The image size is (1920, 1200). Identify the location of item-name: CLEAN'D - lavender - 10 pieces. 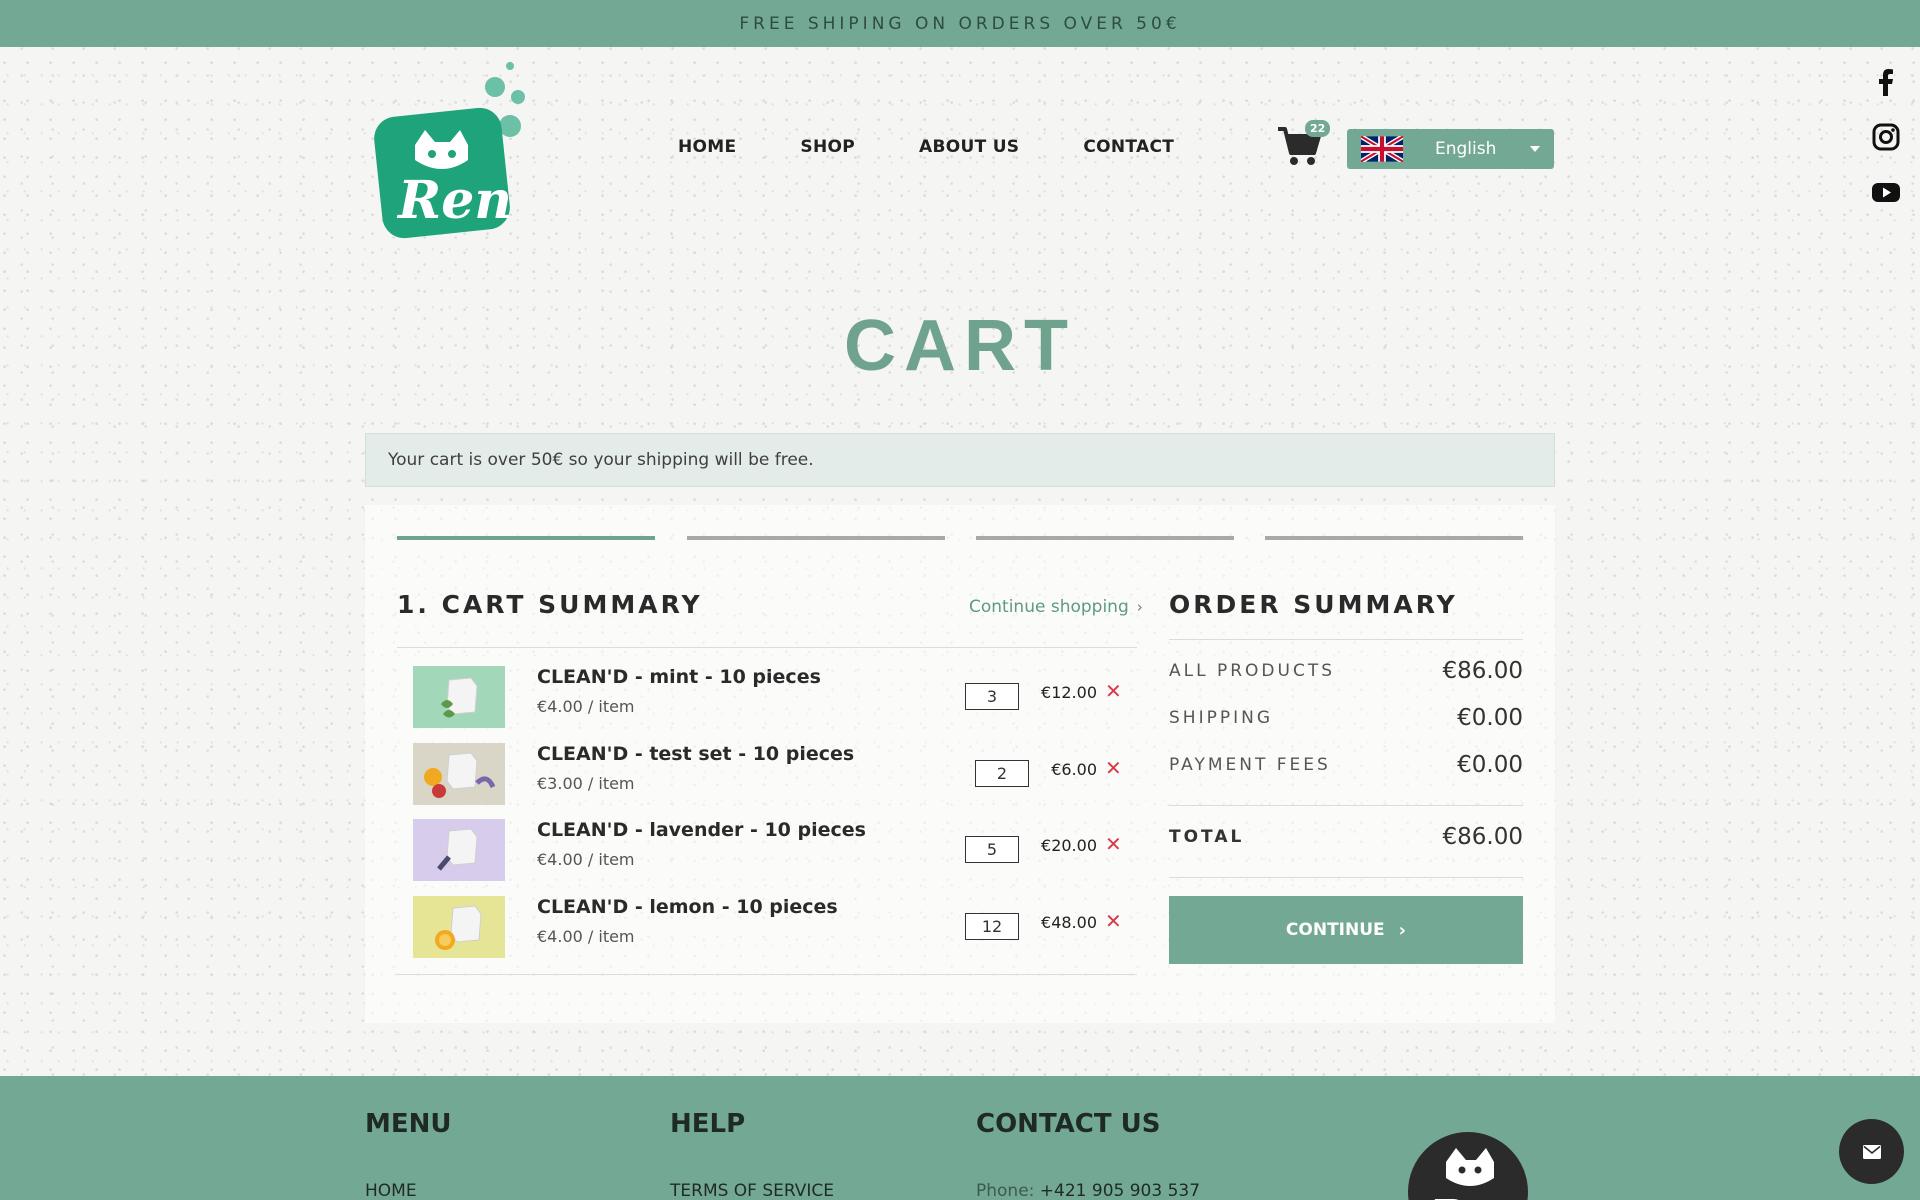
(701, 830).